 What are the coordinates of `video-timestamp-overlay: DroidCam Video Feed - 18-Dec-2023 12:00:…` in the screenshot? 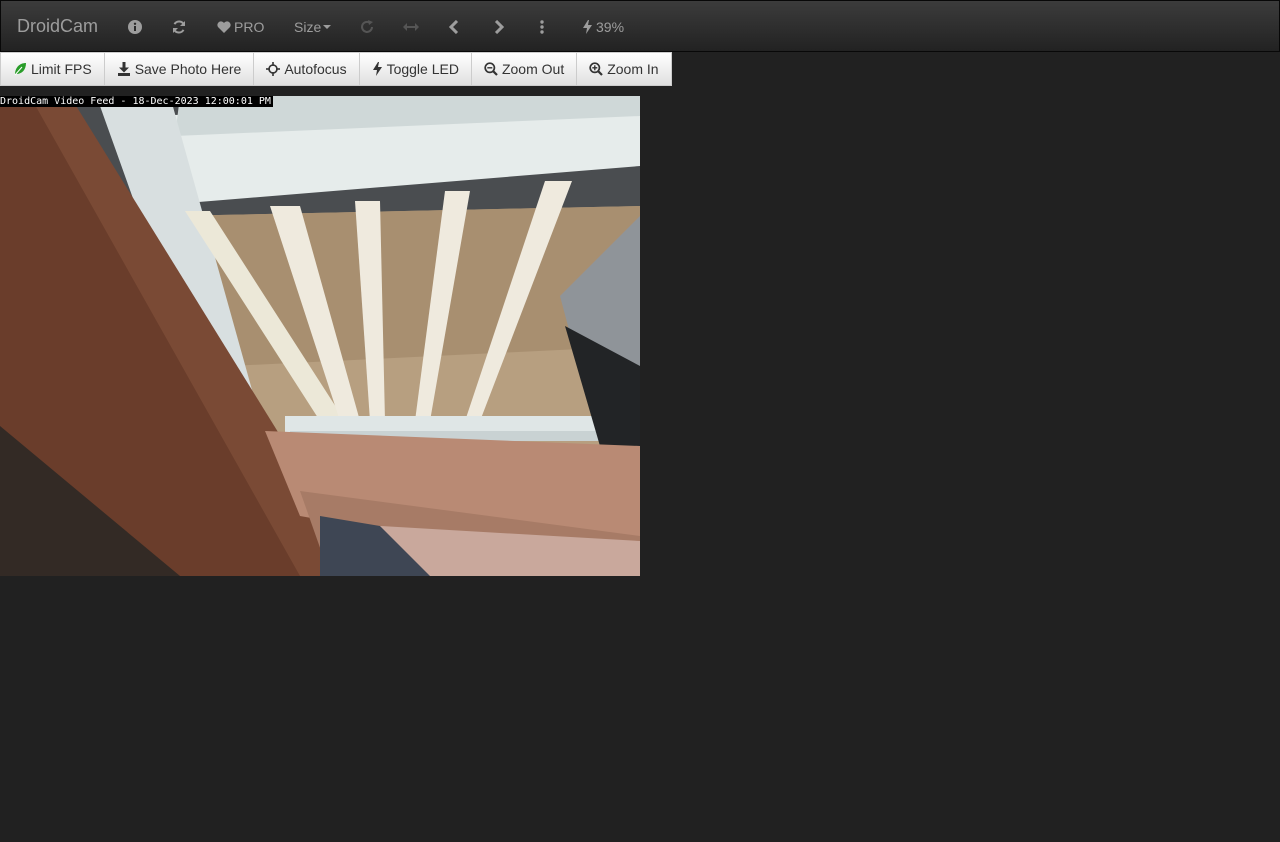 It's located at (136, 101).